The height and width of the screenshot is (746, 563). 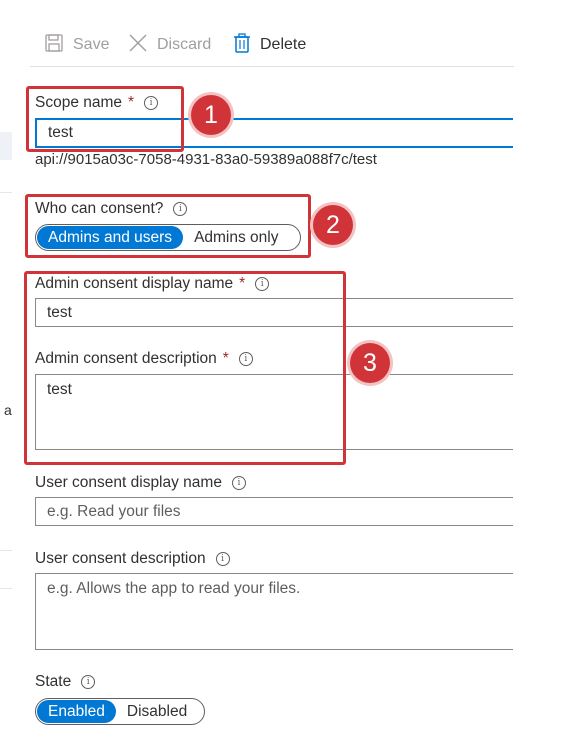 I want to click on save-label: Save, so click(x=91, y=44).